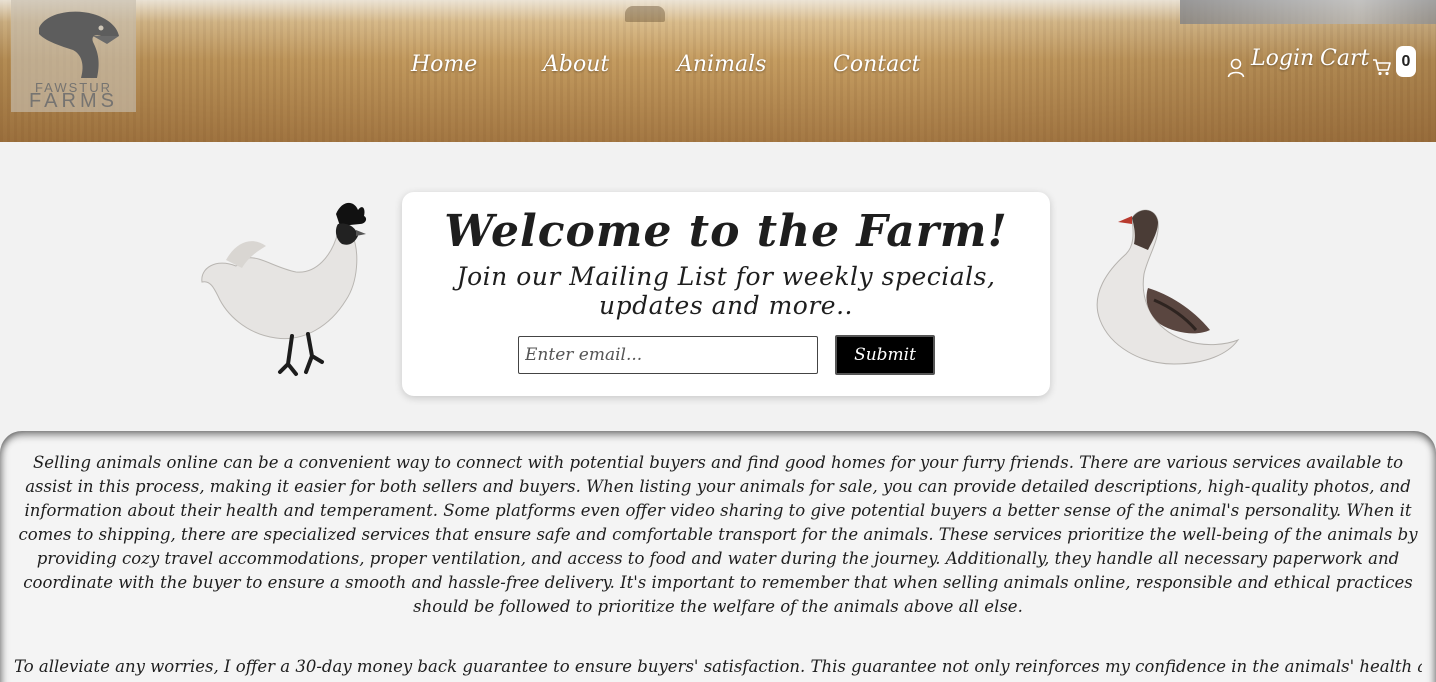 The image size is (1436, 682). Describe the element at coordinates (1344, 58) in the screenshot. I see `cart-link: Cart` at that location.